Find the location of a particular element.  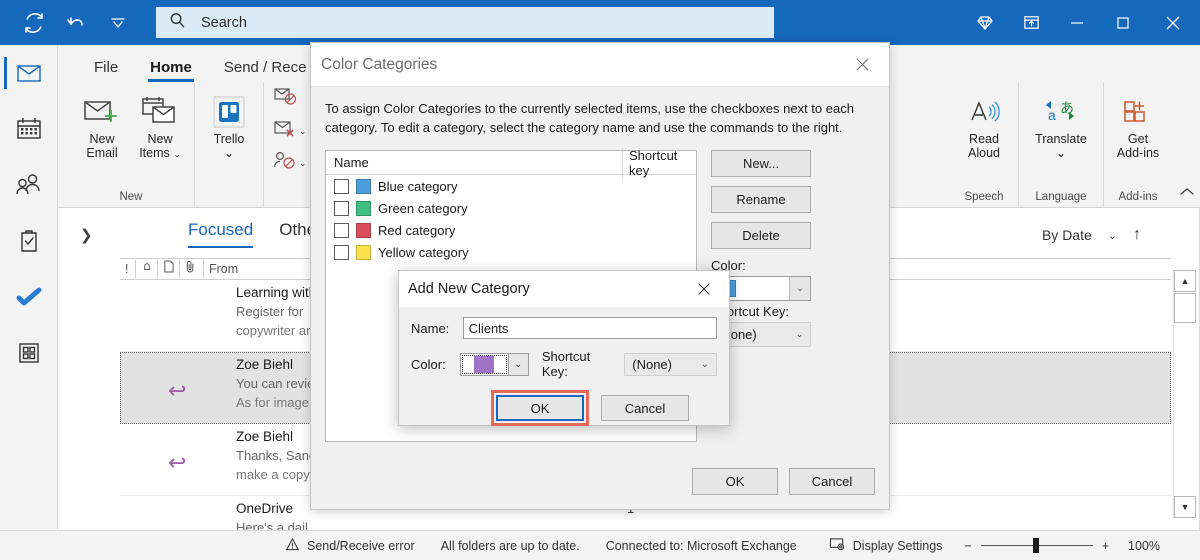

zoom-thumb is located at coordinates (1035, 545).